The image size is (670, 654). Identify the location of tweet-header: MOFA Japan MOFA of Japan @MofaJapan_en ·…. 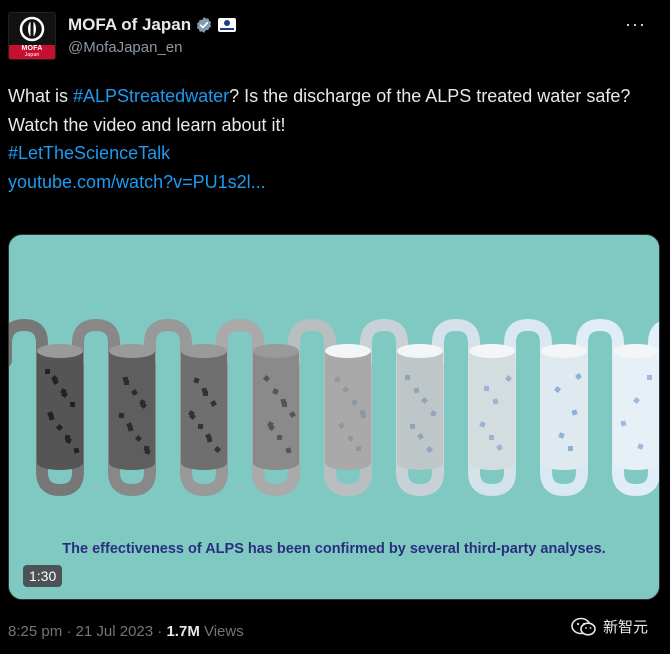
(335, 35).